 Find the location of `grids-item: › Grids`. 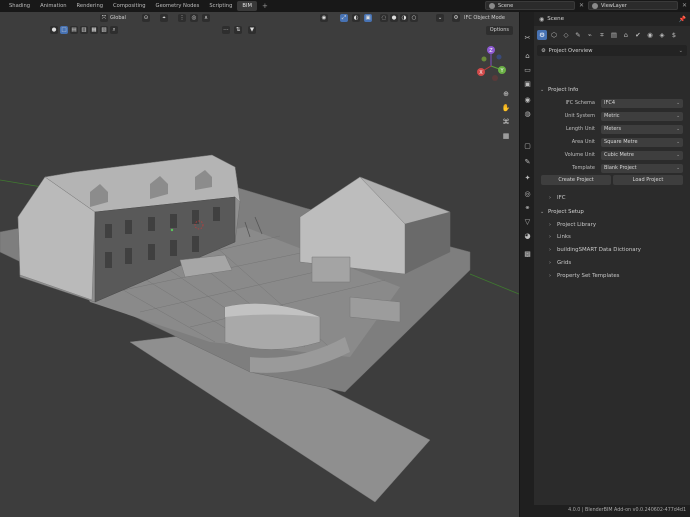

grids-item: › Grids is located at coordinates (616, 262).